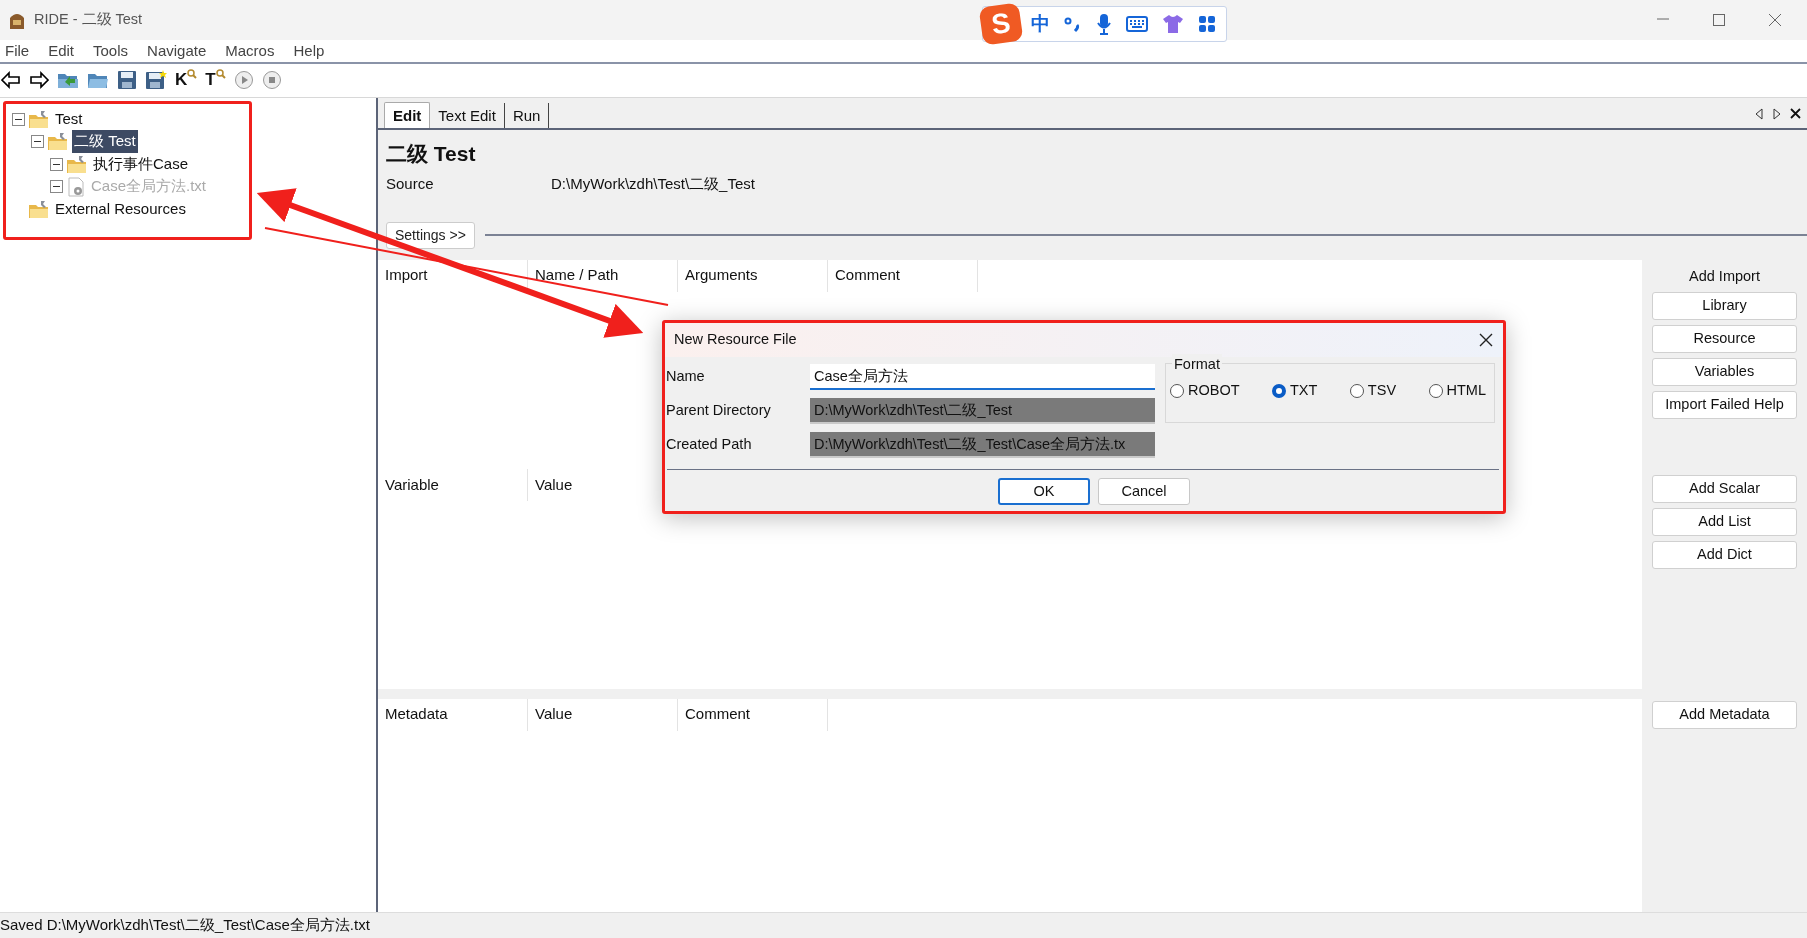 The image size is (1807, 938). What do you see at coordinates (120, 209) in the screenshot?
I see `tree-item: External Resources` at bounding box center [120, 209].